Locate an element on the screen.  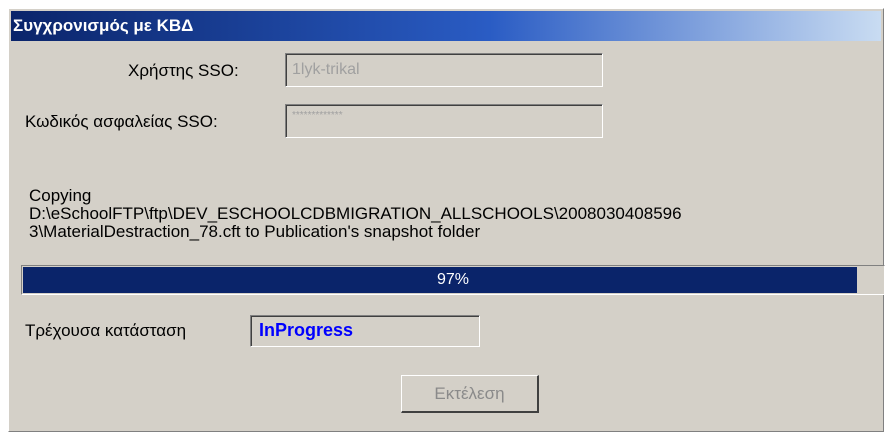
message-line-1: Copying is located at coordinates (60, 195).